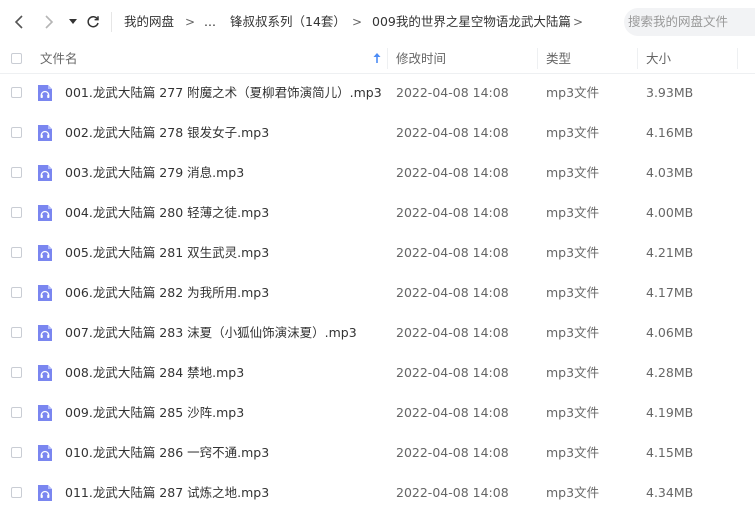 Image resolution: width=755 pixels, height=513 pixels. Describe the element at coordinates (471, 22) in the screenshot. I see `breadcrumb-level2: 009我的世界之星空物语龙武大陆篇` at that location.